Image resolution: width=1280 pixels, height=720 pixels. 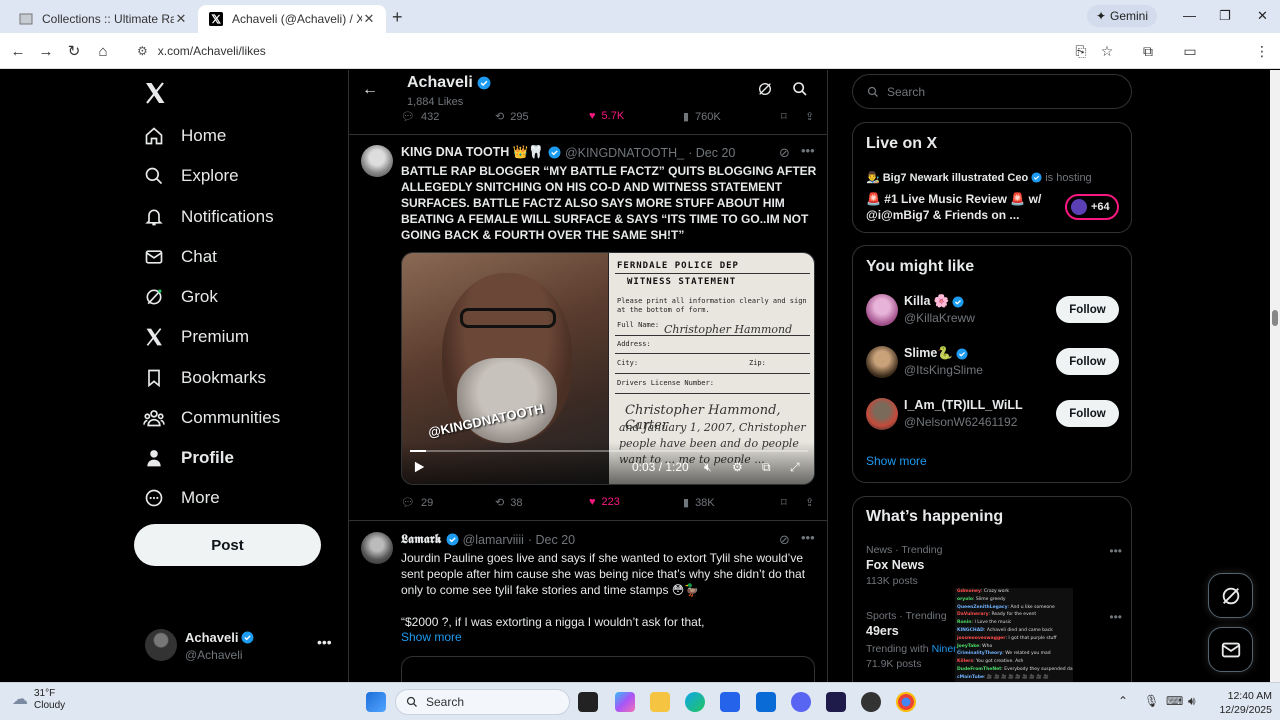 I want to click on taskbar-search: Search, so click(x=482, y=702).